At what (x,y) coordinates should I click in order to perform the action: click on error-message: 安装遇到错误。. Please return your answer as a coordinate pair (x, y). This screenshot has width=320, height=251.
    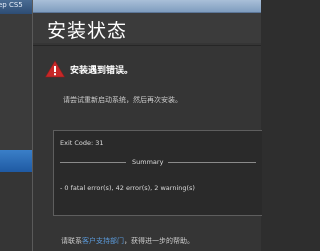
    Looking at the image, I should click on (102, 71).